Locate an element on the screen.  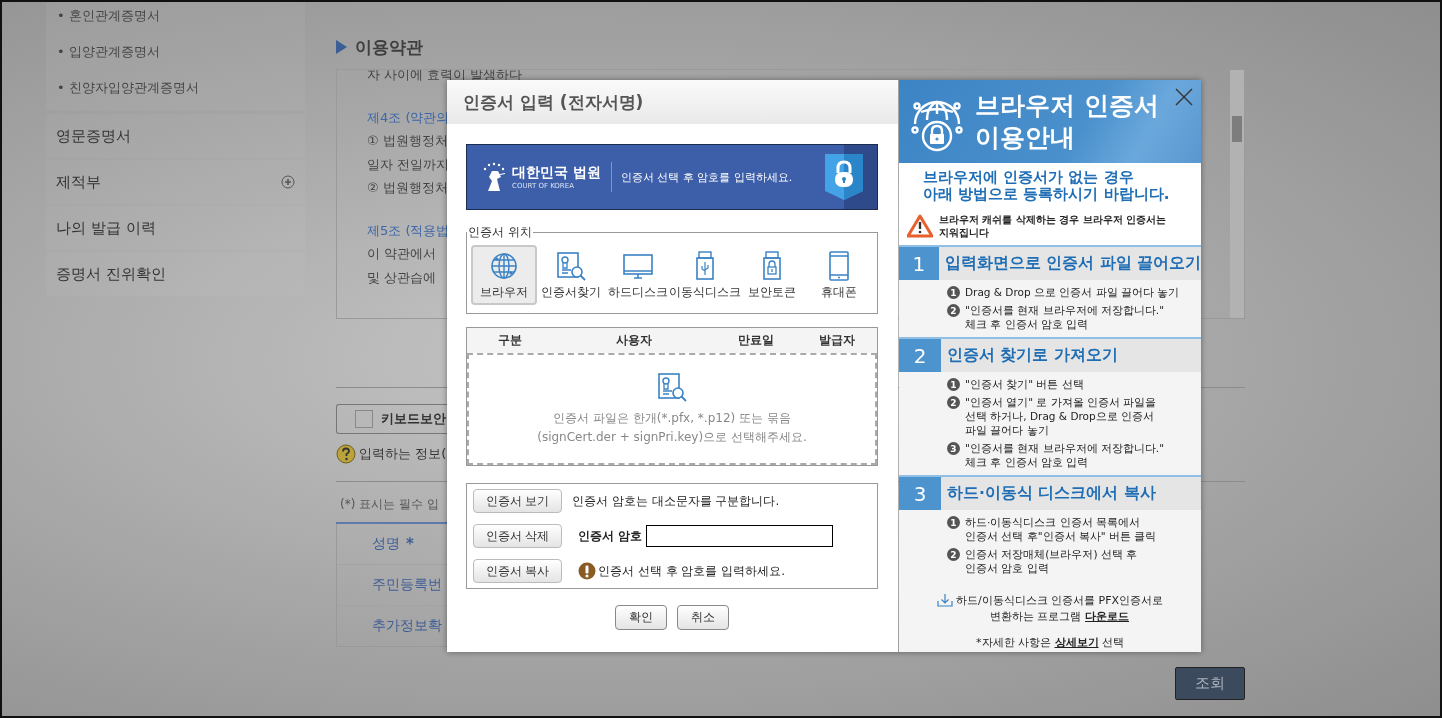
required-mark: * is located at coordinates (410, 544).